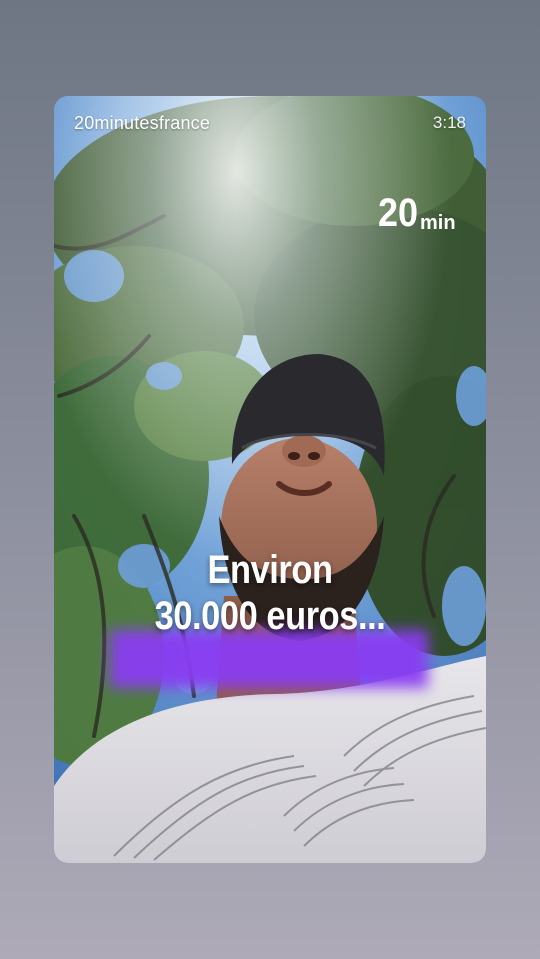 The width and height of the screenshot is (540, 959). Describe the element at coordinates (438, 223) in the screenshot. I see `logo-text-sub: min` at that location.